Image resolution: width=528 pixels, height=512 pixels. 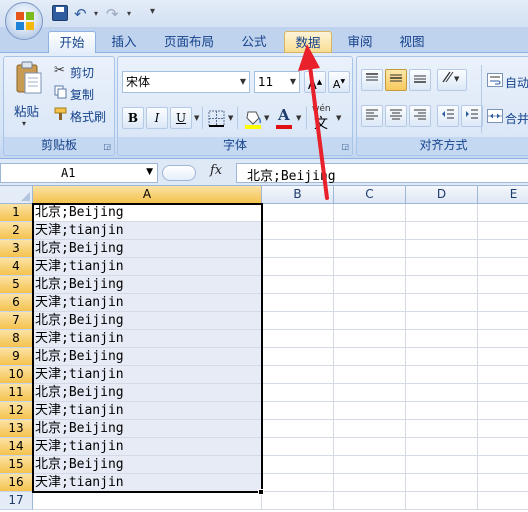 I want to click on row-header: 2, so click(x=16, y=231).